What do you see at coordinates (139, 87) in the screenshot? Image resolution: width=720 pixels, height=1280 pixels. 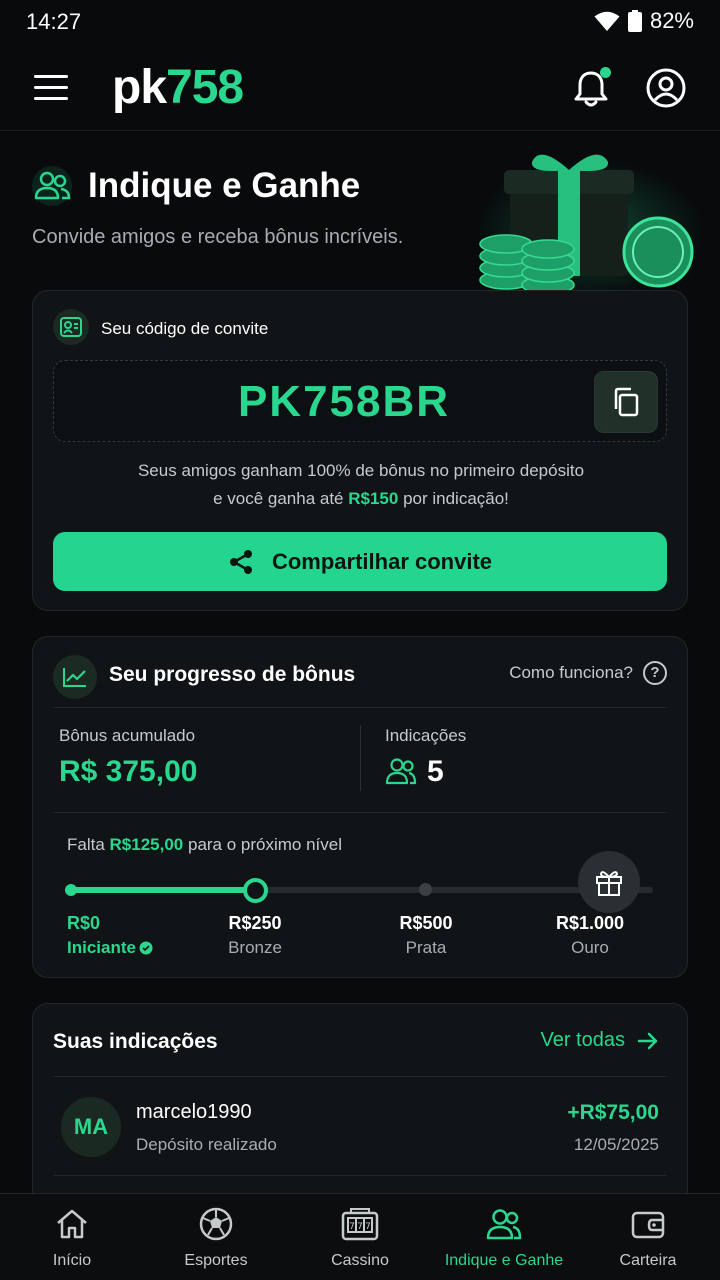 I see `logo-pk: pk` at bounding box center [139, 87].